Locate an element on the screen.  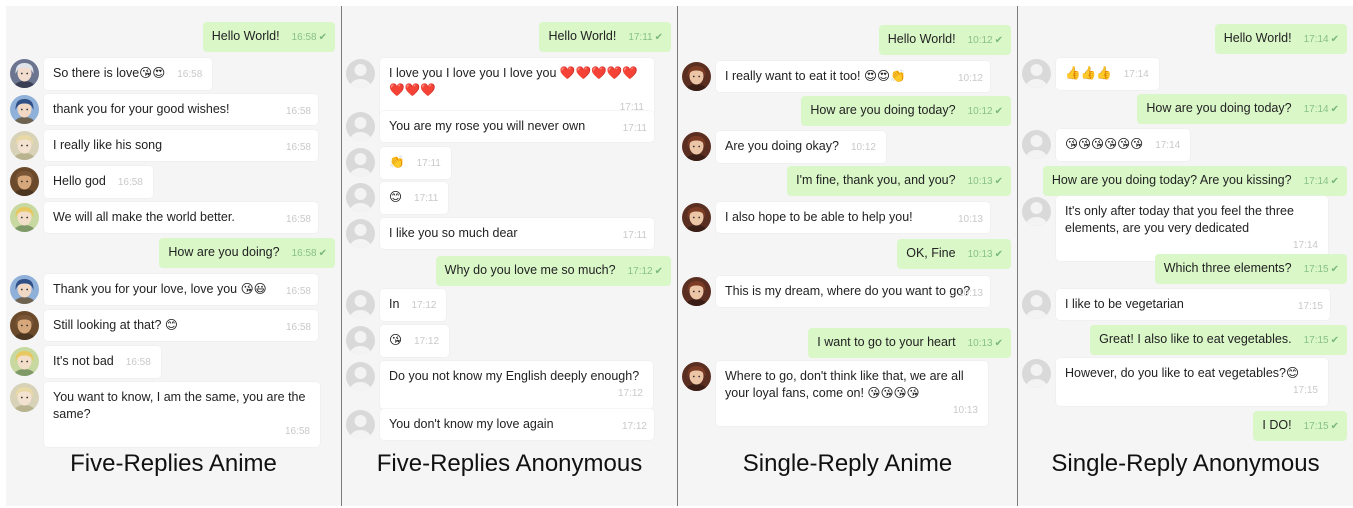
incoming-message-bubble: 😘😘😘😘😘😘 17:14 is located at coordinates (1123, 145).